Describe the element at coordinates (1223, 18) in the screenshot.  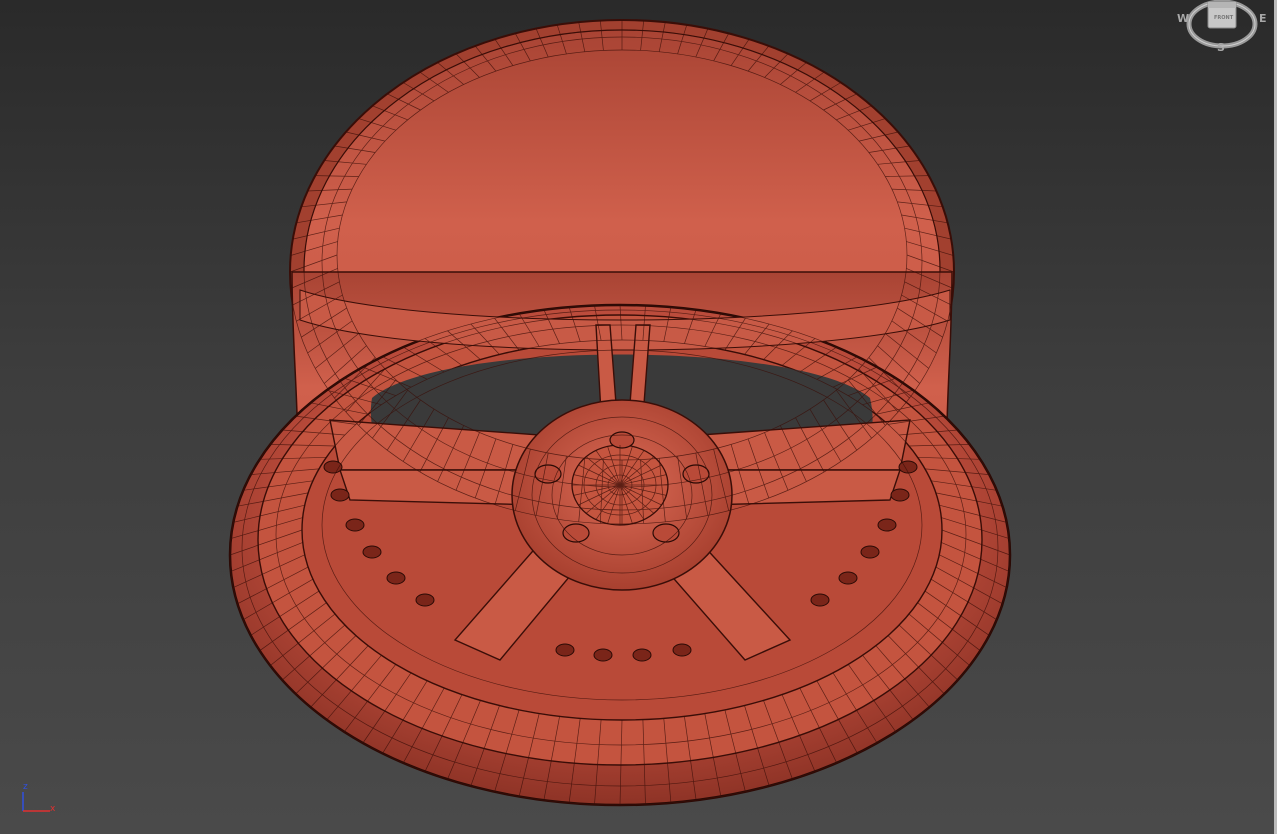
I see `viewcube-face-label: FRONT` at that location.